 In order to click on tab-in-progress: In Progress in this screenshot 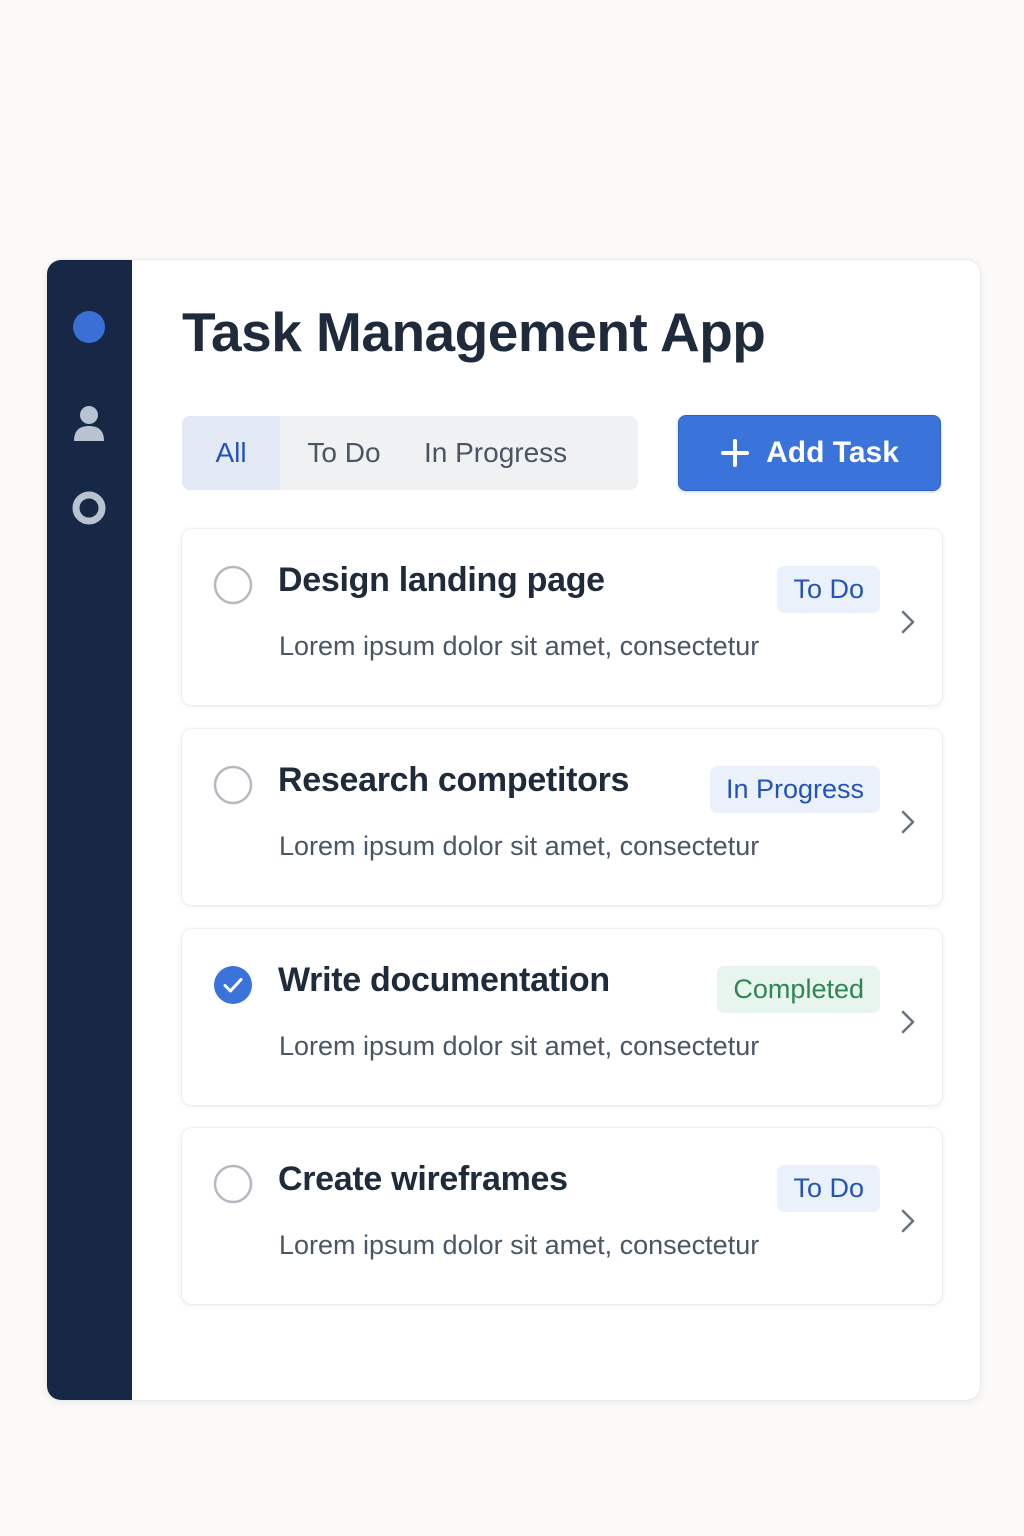, I will do `click(523, 453)`.